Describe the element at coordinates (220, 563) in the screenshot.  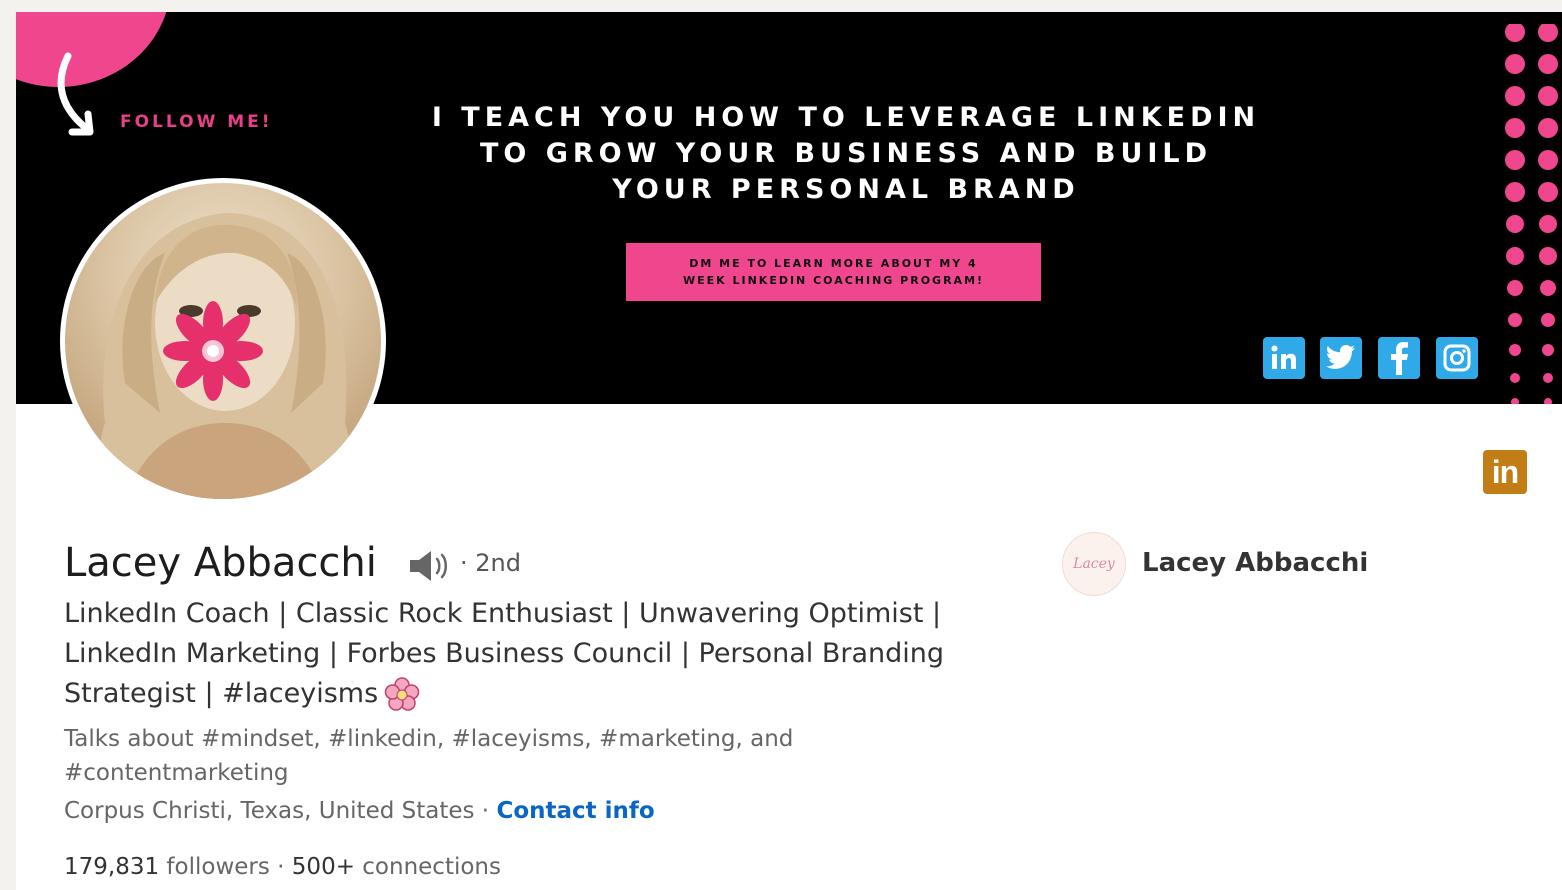
I see `profile-name: Lacey Abbacchi` at that location.